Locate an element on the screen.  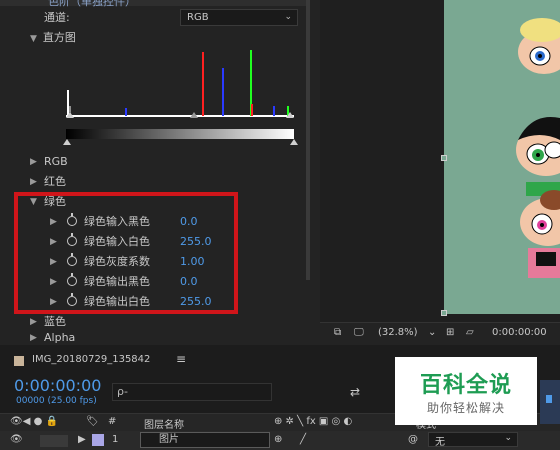
channel-label: 通道: is located at coordinates (57, 17).